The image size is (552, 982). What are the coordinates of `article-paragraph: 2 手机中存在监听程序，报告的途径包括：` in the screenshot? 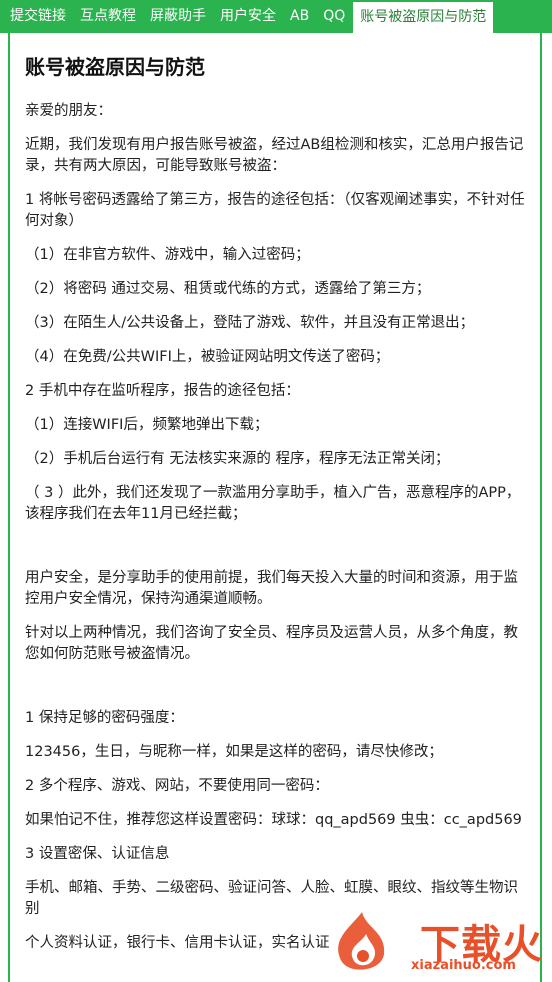 It's located at (162, 391).